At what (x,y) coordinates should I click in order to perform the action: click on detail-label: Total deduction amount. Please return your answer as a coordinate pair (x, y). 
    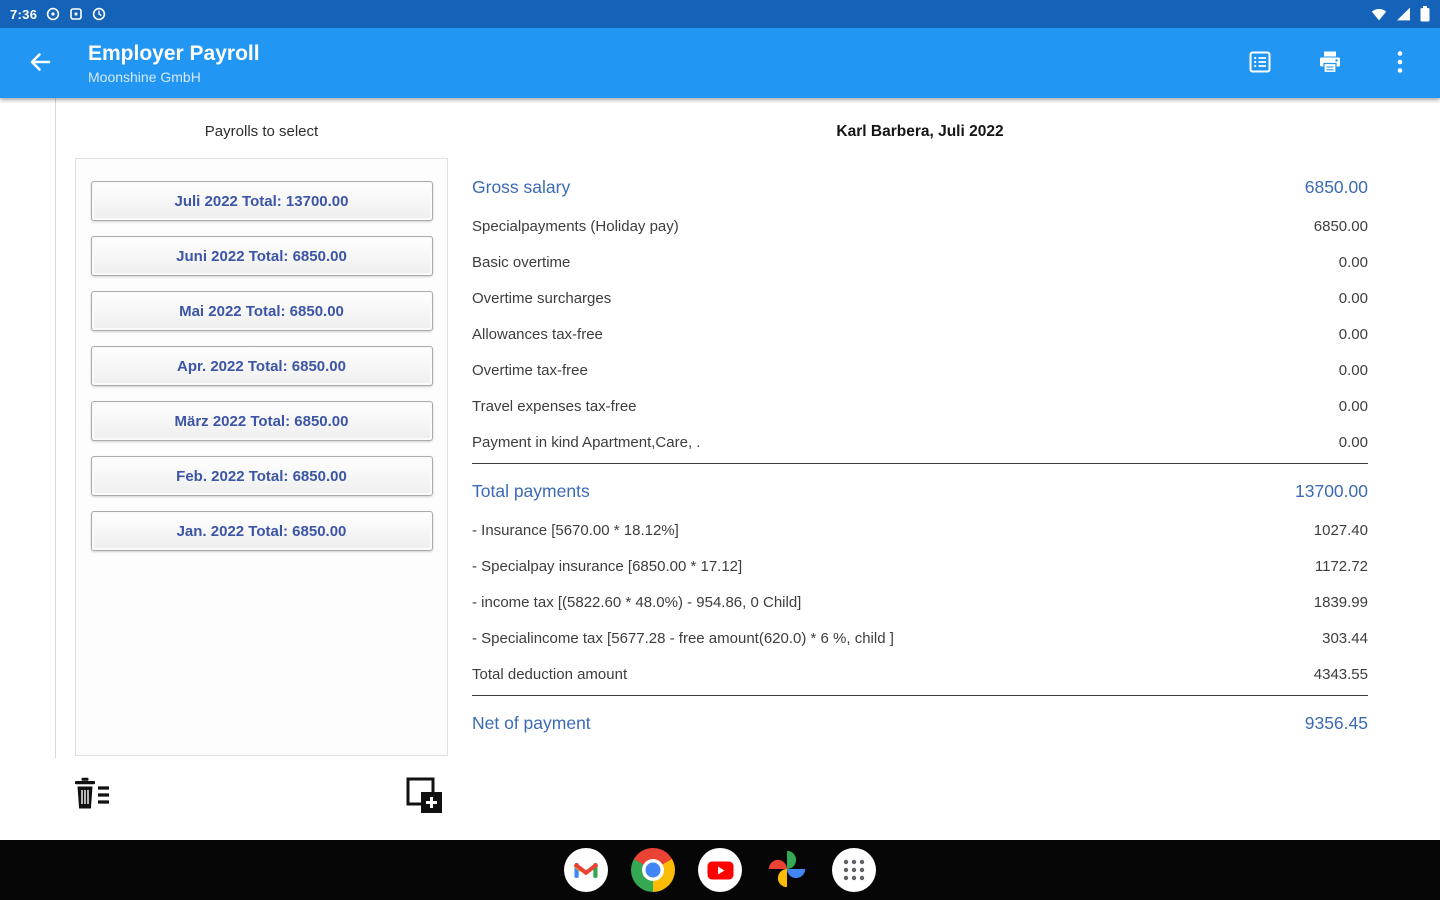
    Looking at the image, I should click on (550, 674).